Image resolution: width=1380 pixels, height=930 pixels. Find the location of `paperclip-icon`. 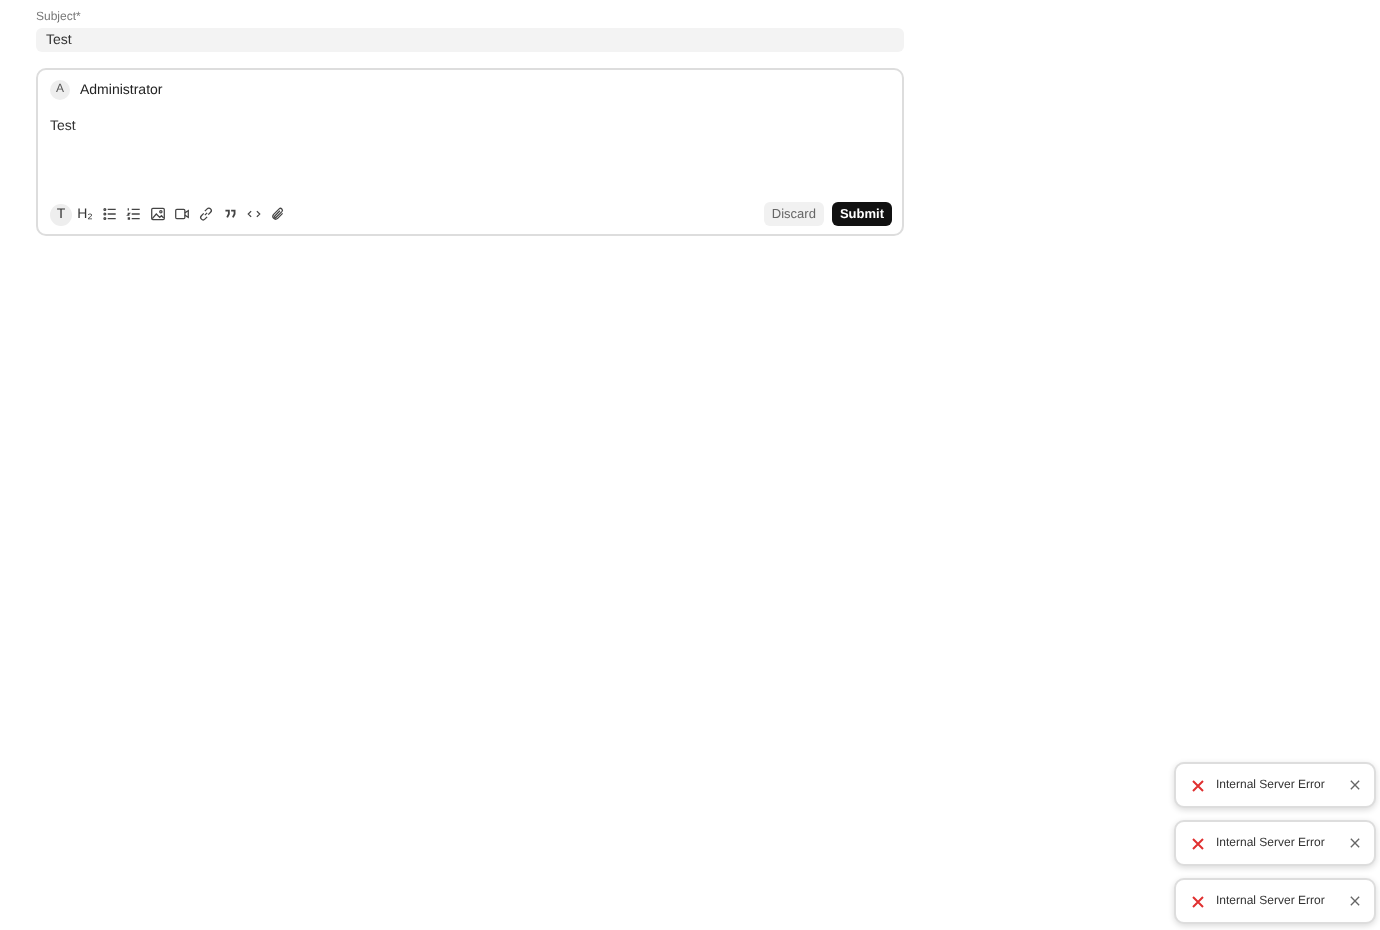

paperclip-icon is located at coordinates (277, 214).